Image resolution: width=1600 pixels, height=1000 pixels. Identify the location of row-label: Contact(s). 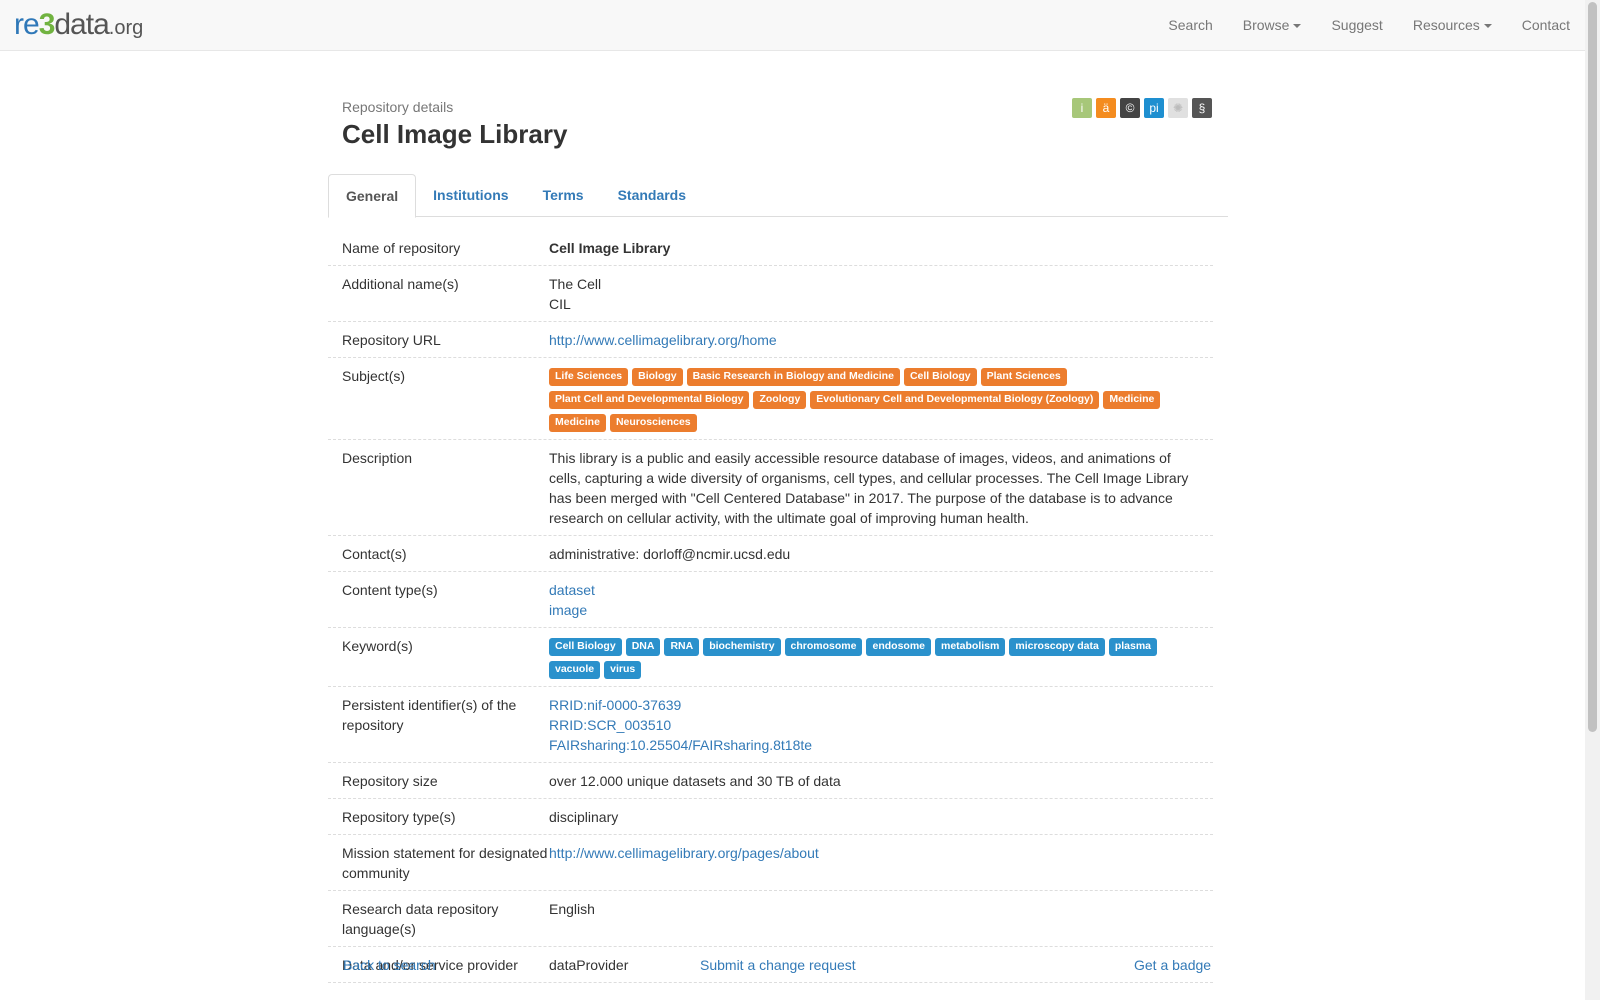
(374, 554).